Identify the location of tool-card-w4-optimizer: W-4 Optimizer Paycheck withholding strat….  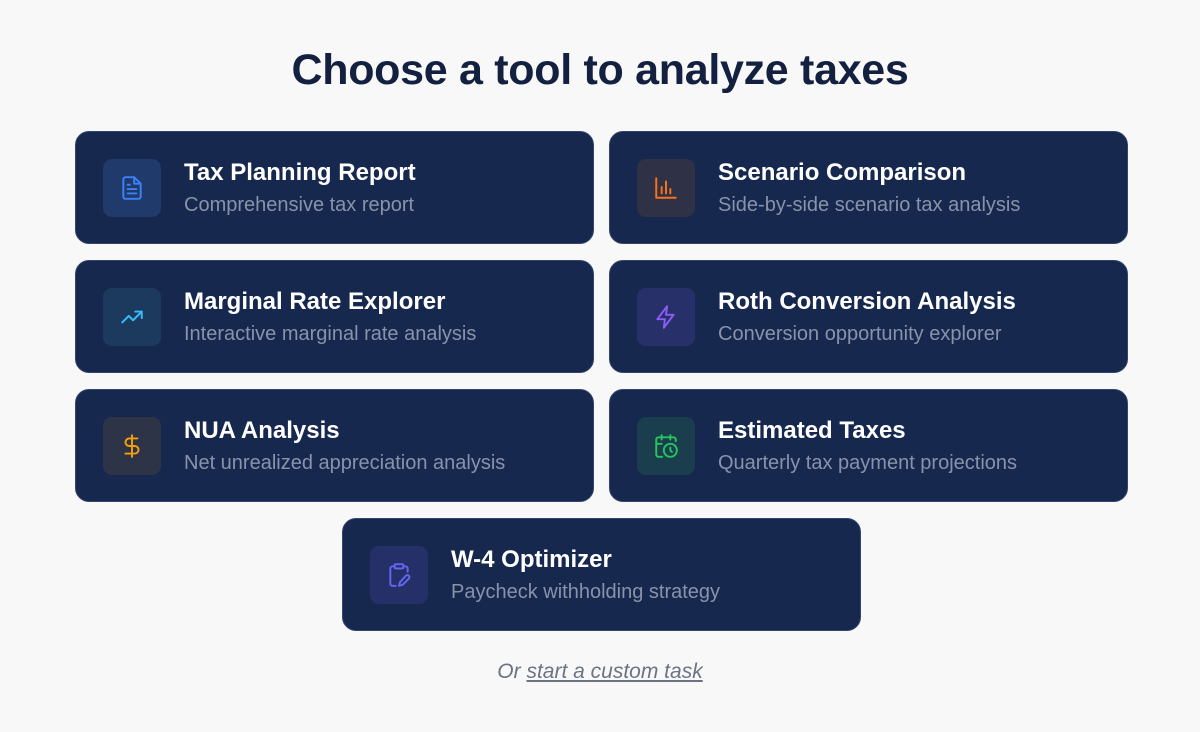
(601, 574).